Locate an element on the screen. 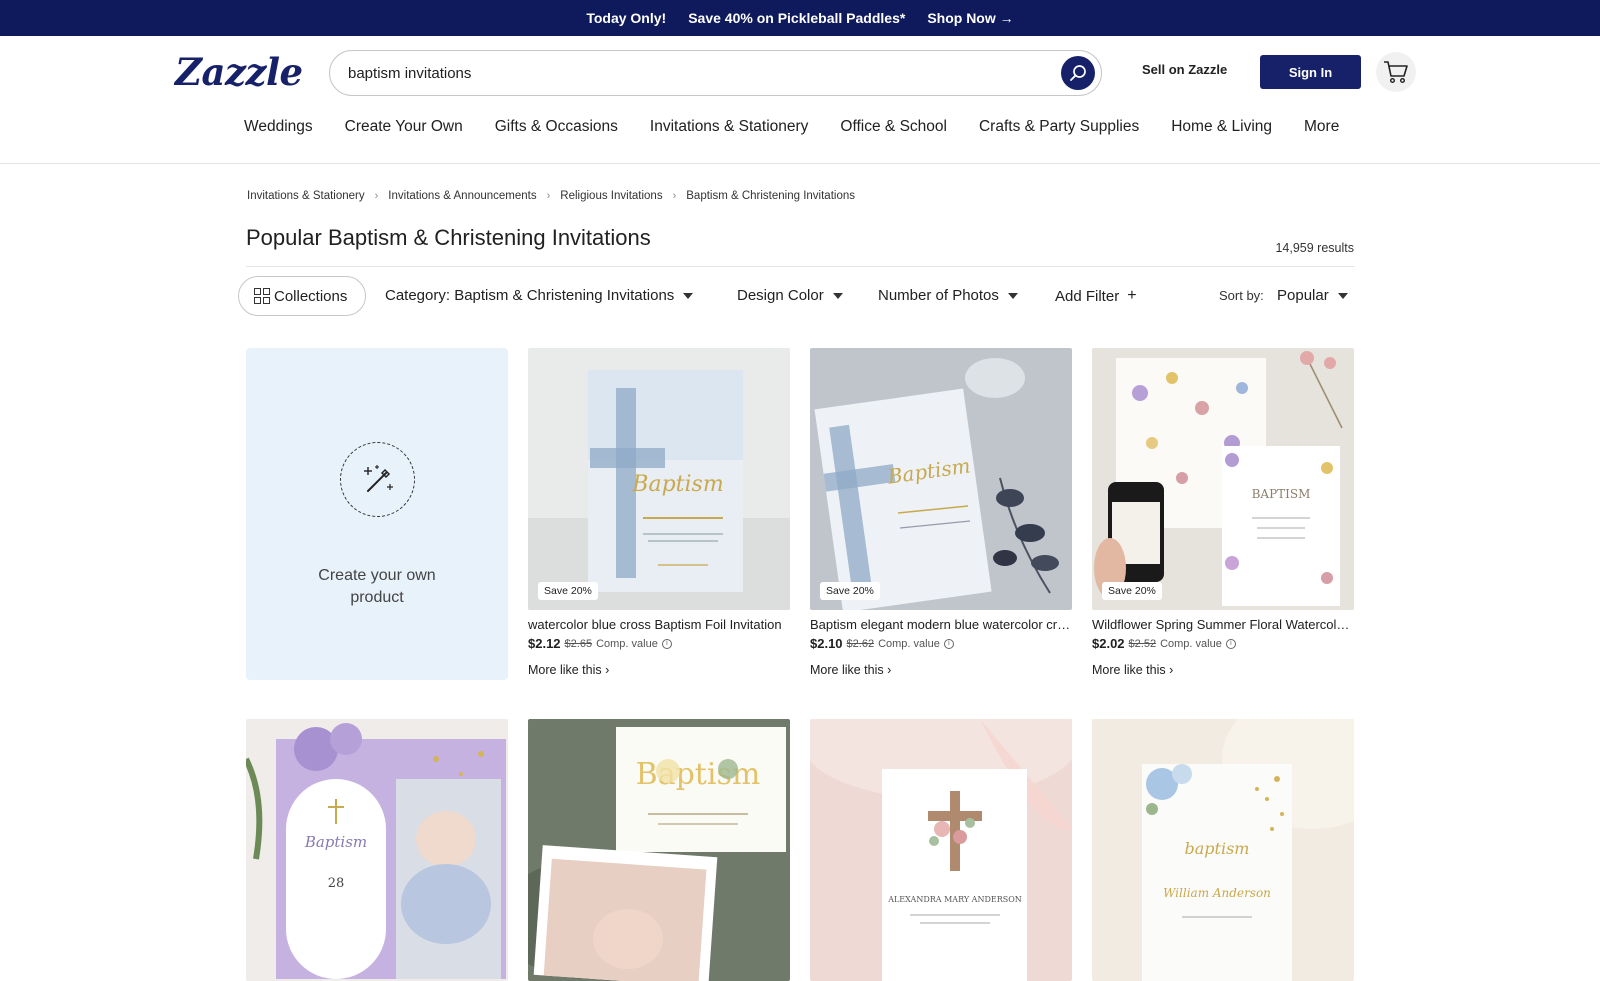  search-icon is located at coordinates (1078, 73).